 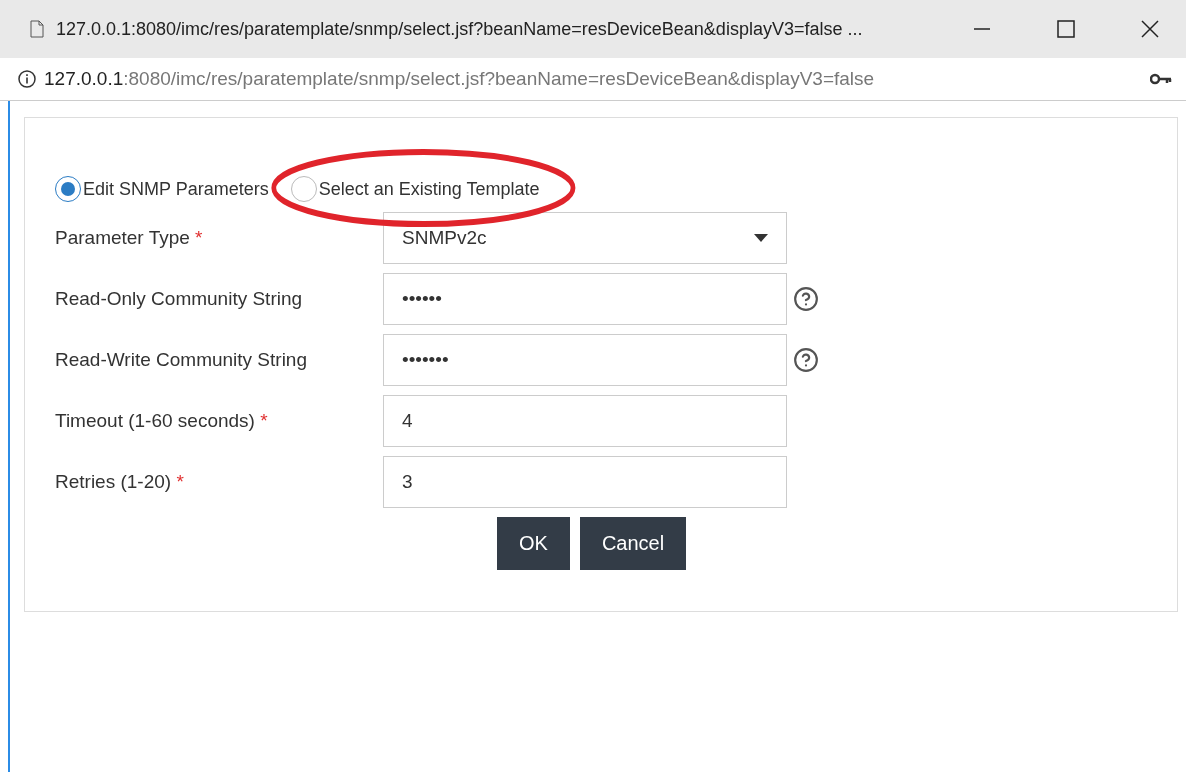 I want to click on close-icon, so click(x=1150, y=29).